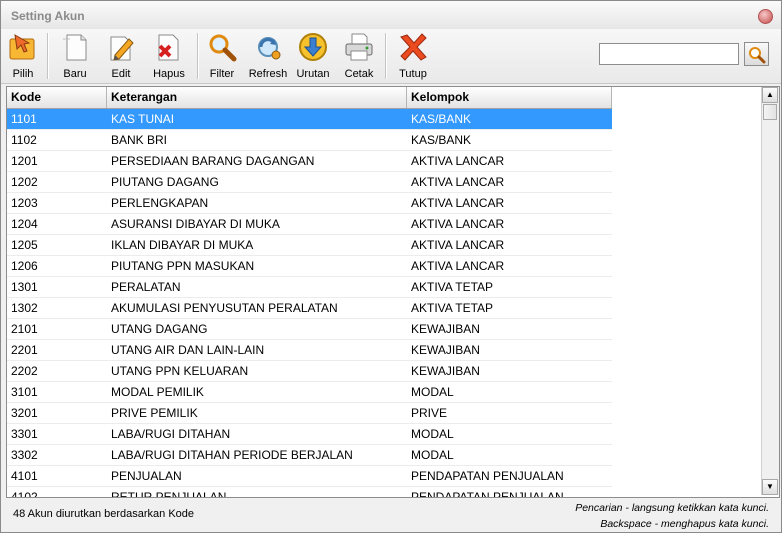  Describe the element at coordinates (232, 455) in the screenshot. I see `cell-keterangan: LABA/RUGI DITAHAN PERIODE BERJALAN` at that location.